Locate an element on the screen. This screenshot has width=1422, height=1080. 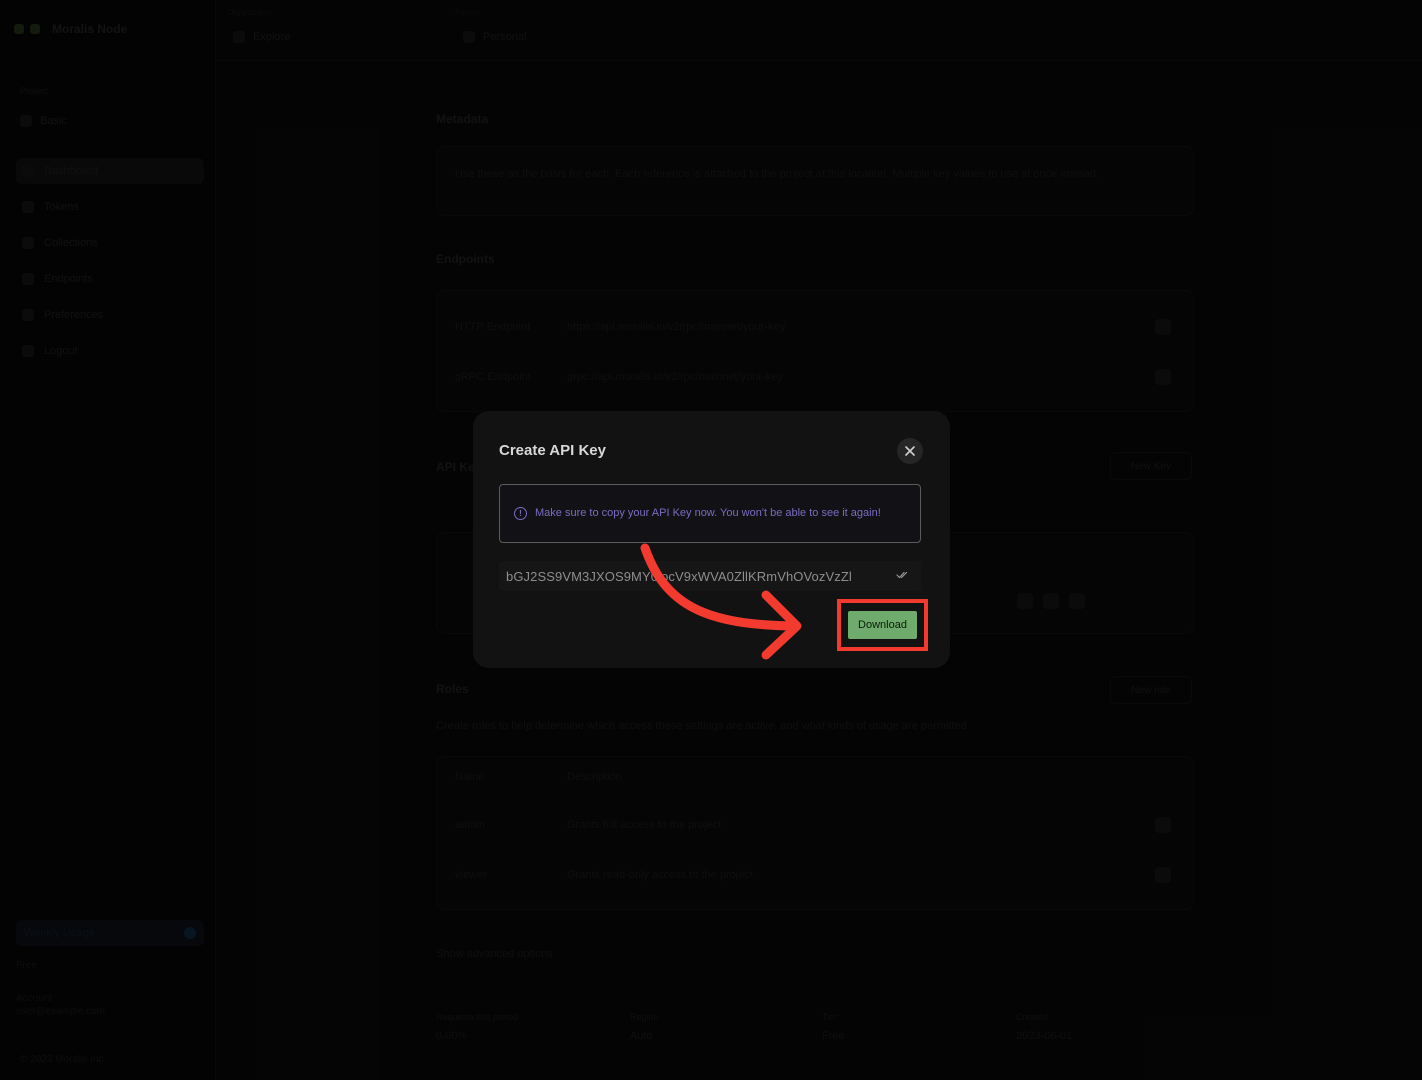
download-button: Download is located at coordinates (882, 625).